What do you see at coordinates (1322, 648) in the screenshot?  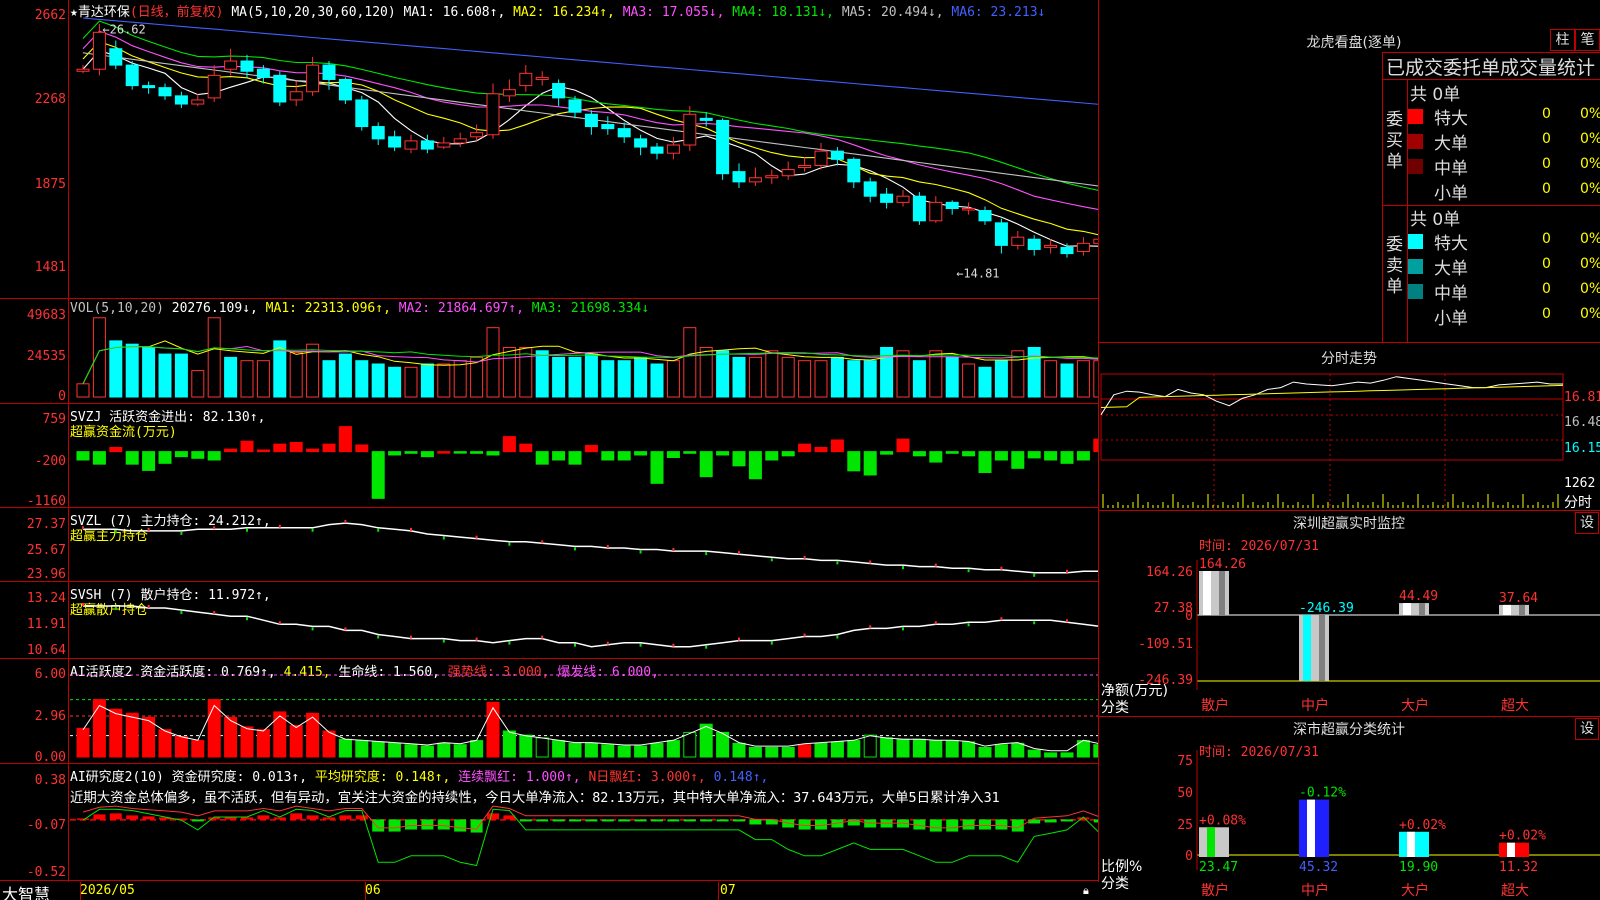 I see `sz-bar-shade` at bounding box center [1322, 648].